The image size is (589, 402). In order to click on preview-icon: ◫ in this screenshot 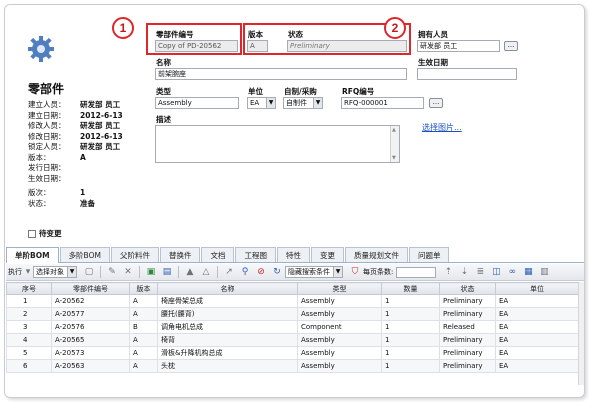, I will do `click(496, 272)`.